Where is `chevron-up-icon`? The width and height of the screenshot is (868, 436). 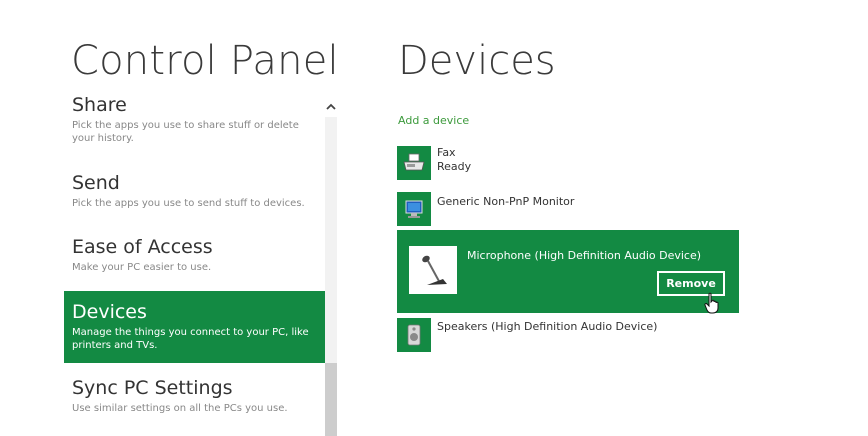
chevron-up-icon is located at coordinates (331, 106).